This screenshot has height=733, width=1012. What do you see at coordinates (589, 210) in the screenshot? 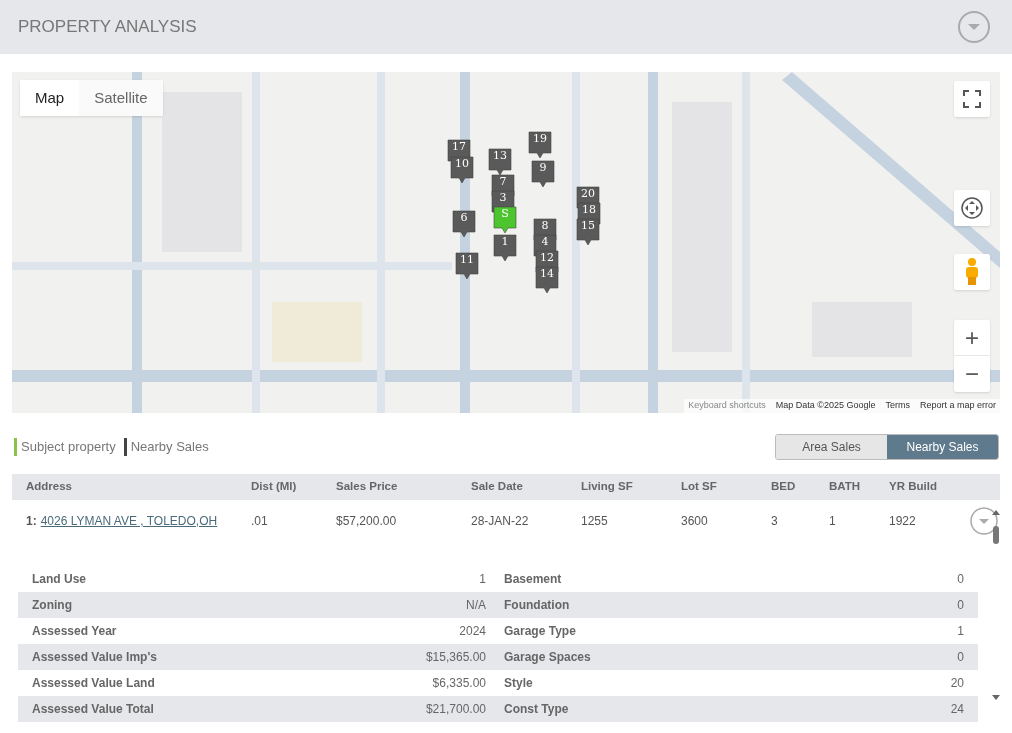
I see `map-pin-label: 18` at bounding box center [589, 210].